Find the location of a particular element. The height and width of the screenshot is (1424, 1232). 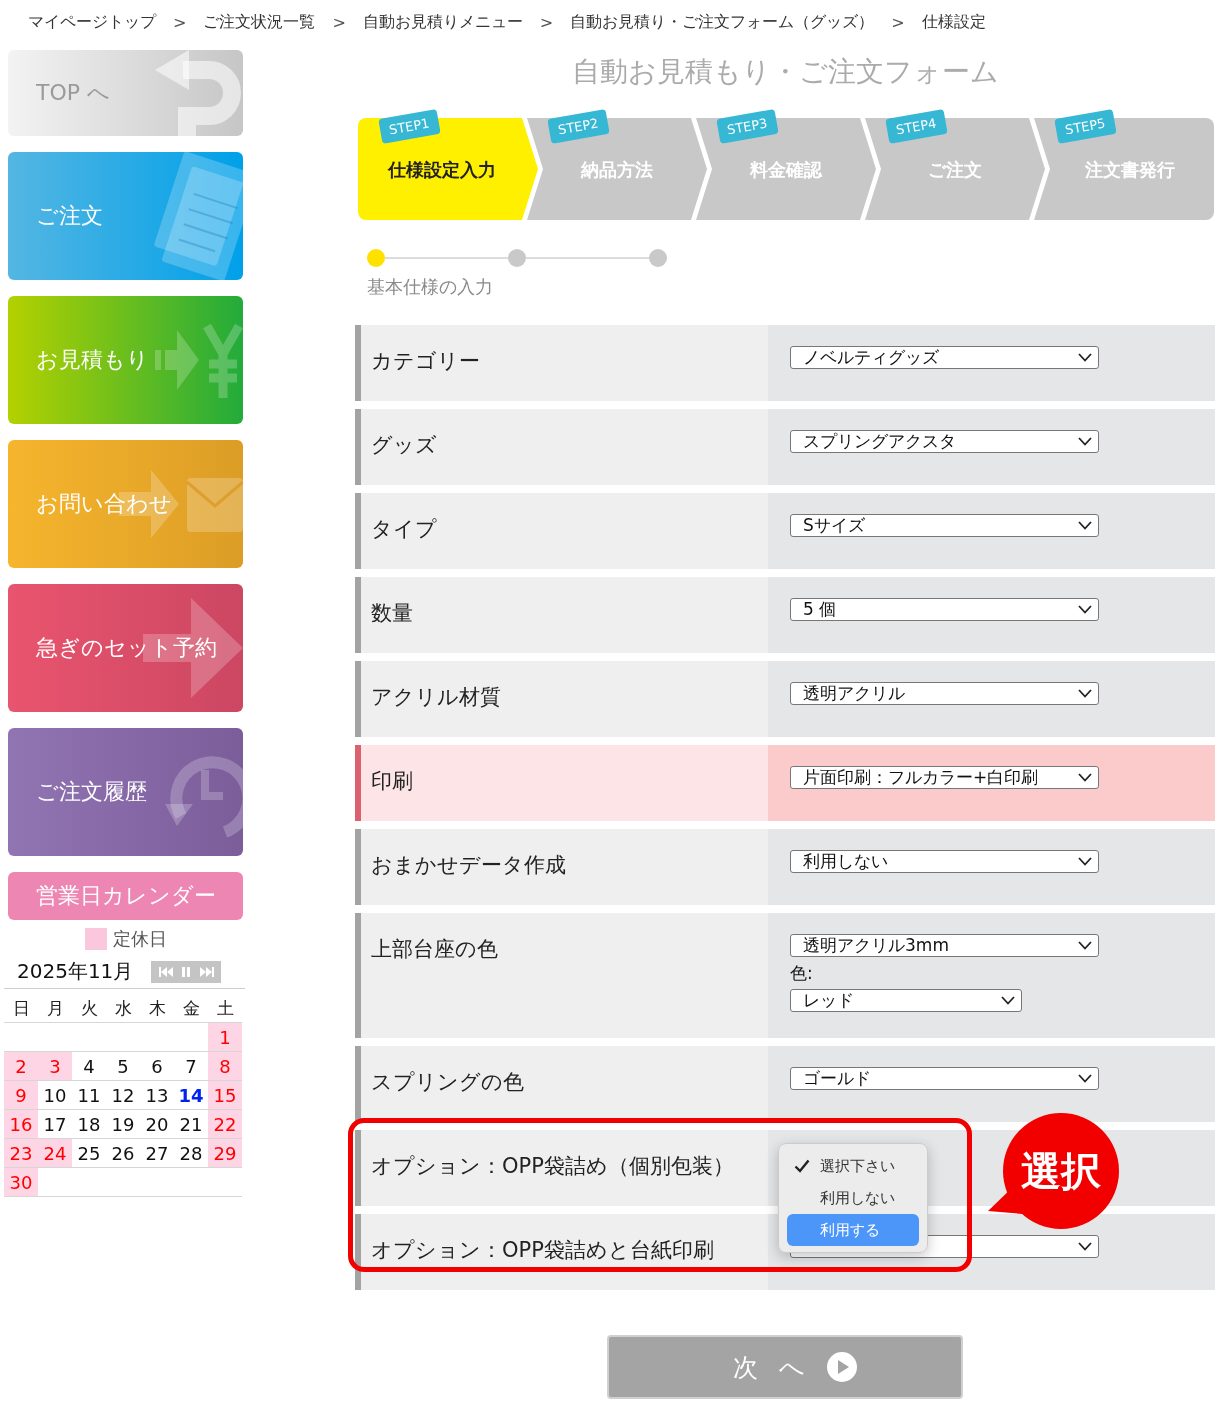

calendar-day: 4 is located at coordinates (89, 1066).